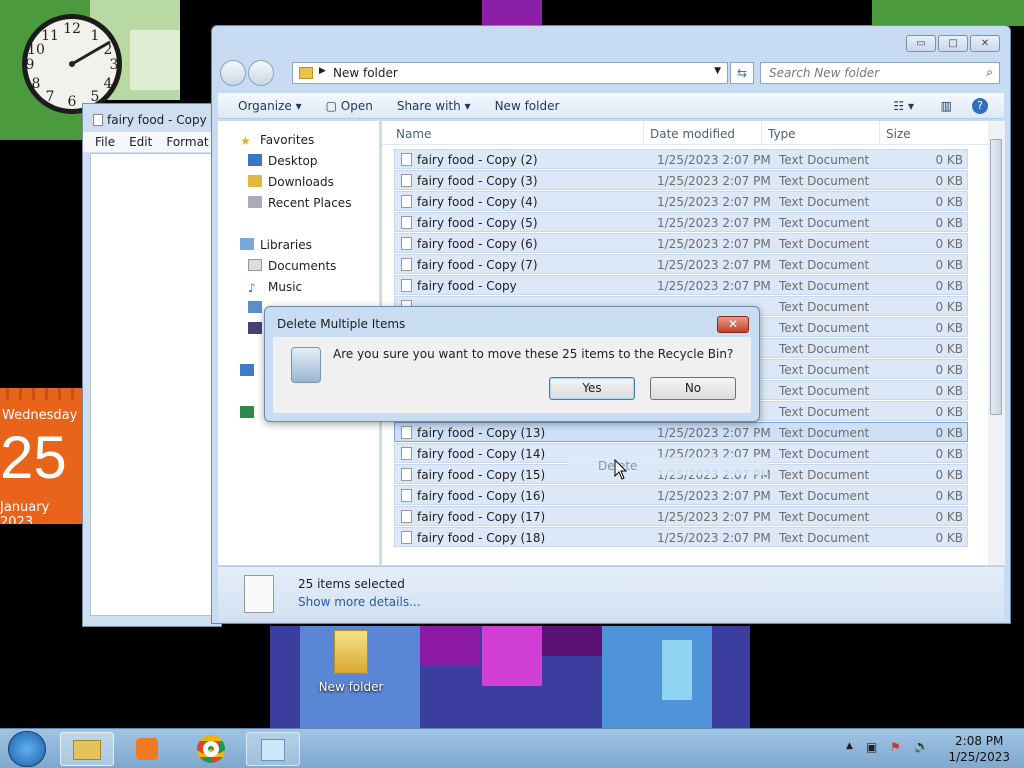 This screenshot has width=1024, height=768. What do you see at coordinates (742, 73) in the screenshot?
I see `refresh-button: ⇆` at bounding box center [742, 73].